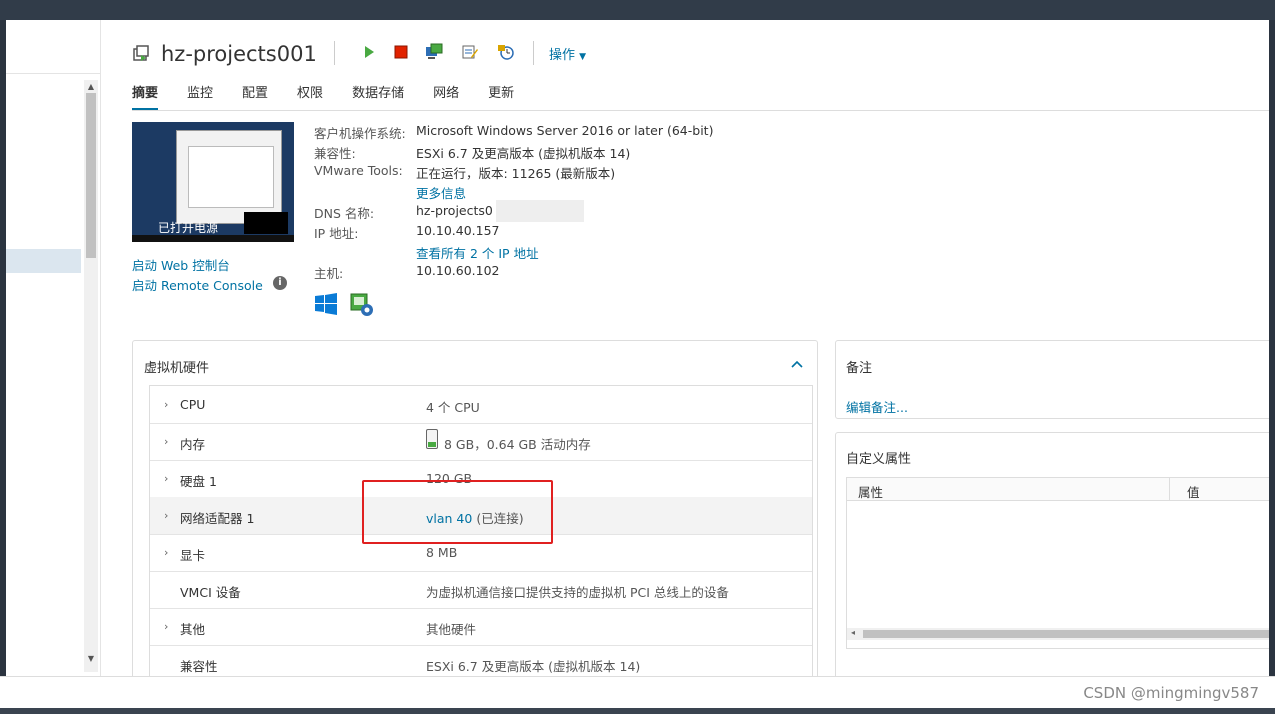 Image resolution: width=1275 pixels, height=714 pixels. I want to click on edit-settings-icon, so click(470, 52).